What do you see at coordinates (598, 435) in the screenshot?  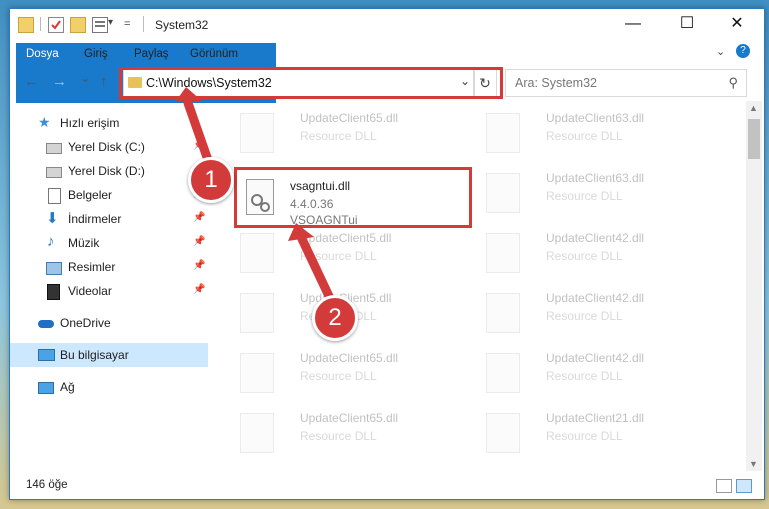 I see `list-item: UpdateClient21.dll Resource DLL` at bounding box center [598, 435].